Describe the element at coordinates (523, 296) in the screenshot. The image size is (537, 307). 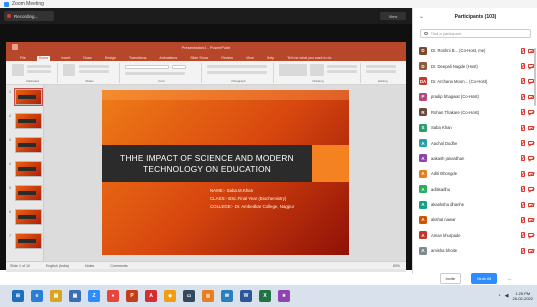
I see `clock: 1:25 PM 26-02-2022` at that location.